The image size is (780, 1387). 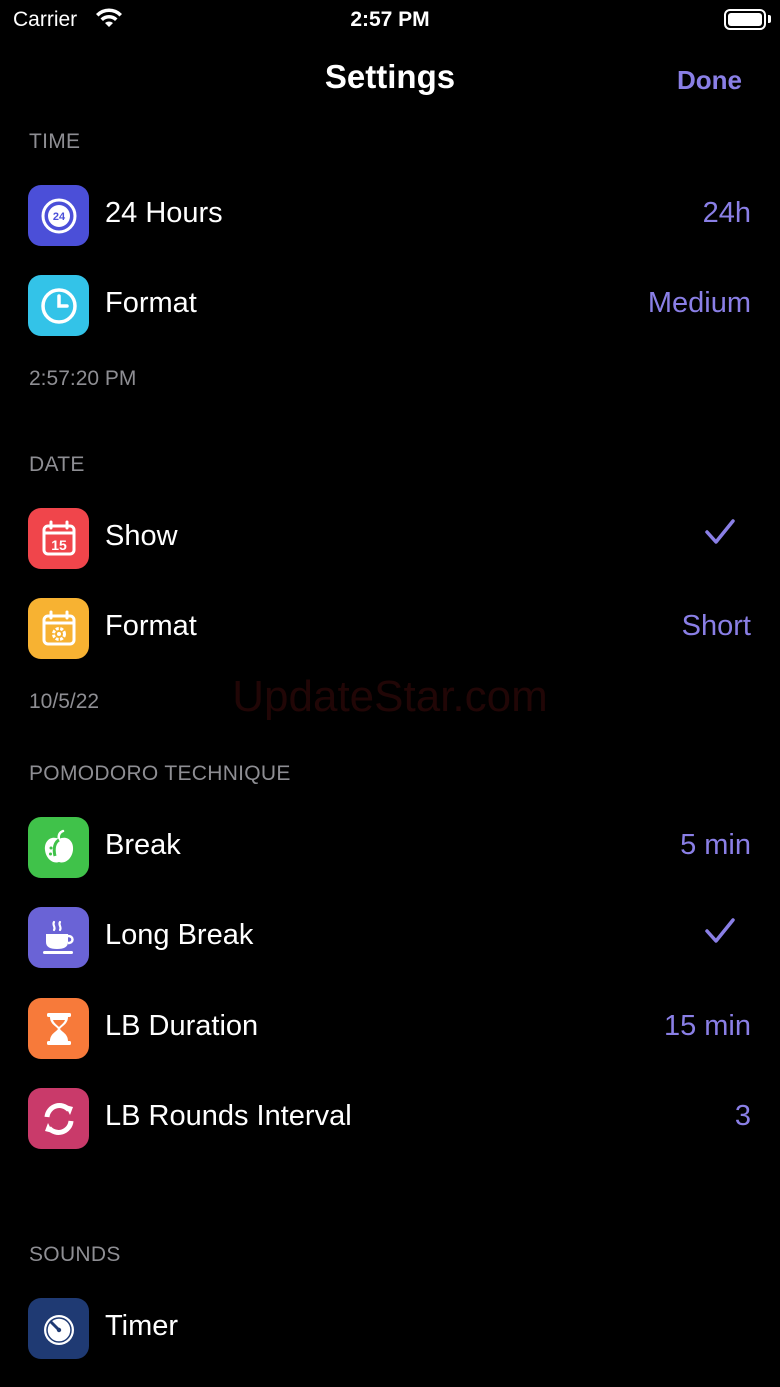 What do you see at coordinates (390, 215) in the screenshot?
I see `row-24-hours: 24 24 Hours 24h` at bounding box center [390, 215].